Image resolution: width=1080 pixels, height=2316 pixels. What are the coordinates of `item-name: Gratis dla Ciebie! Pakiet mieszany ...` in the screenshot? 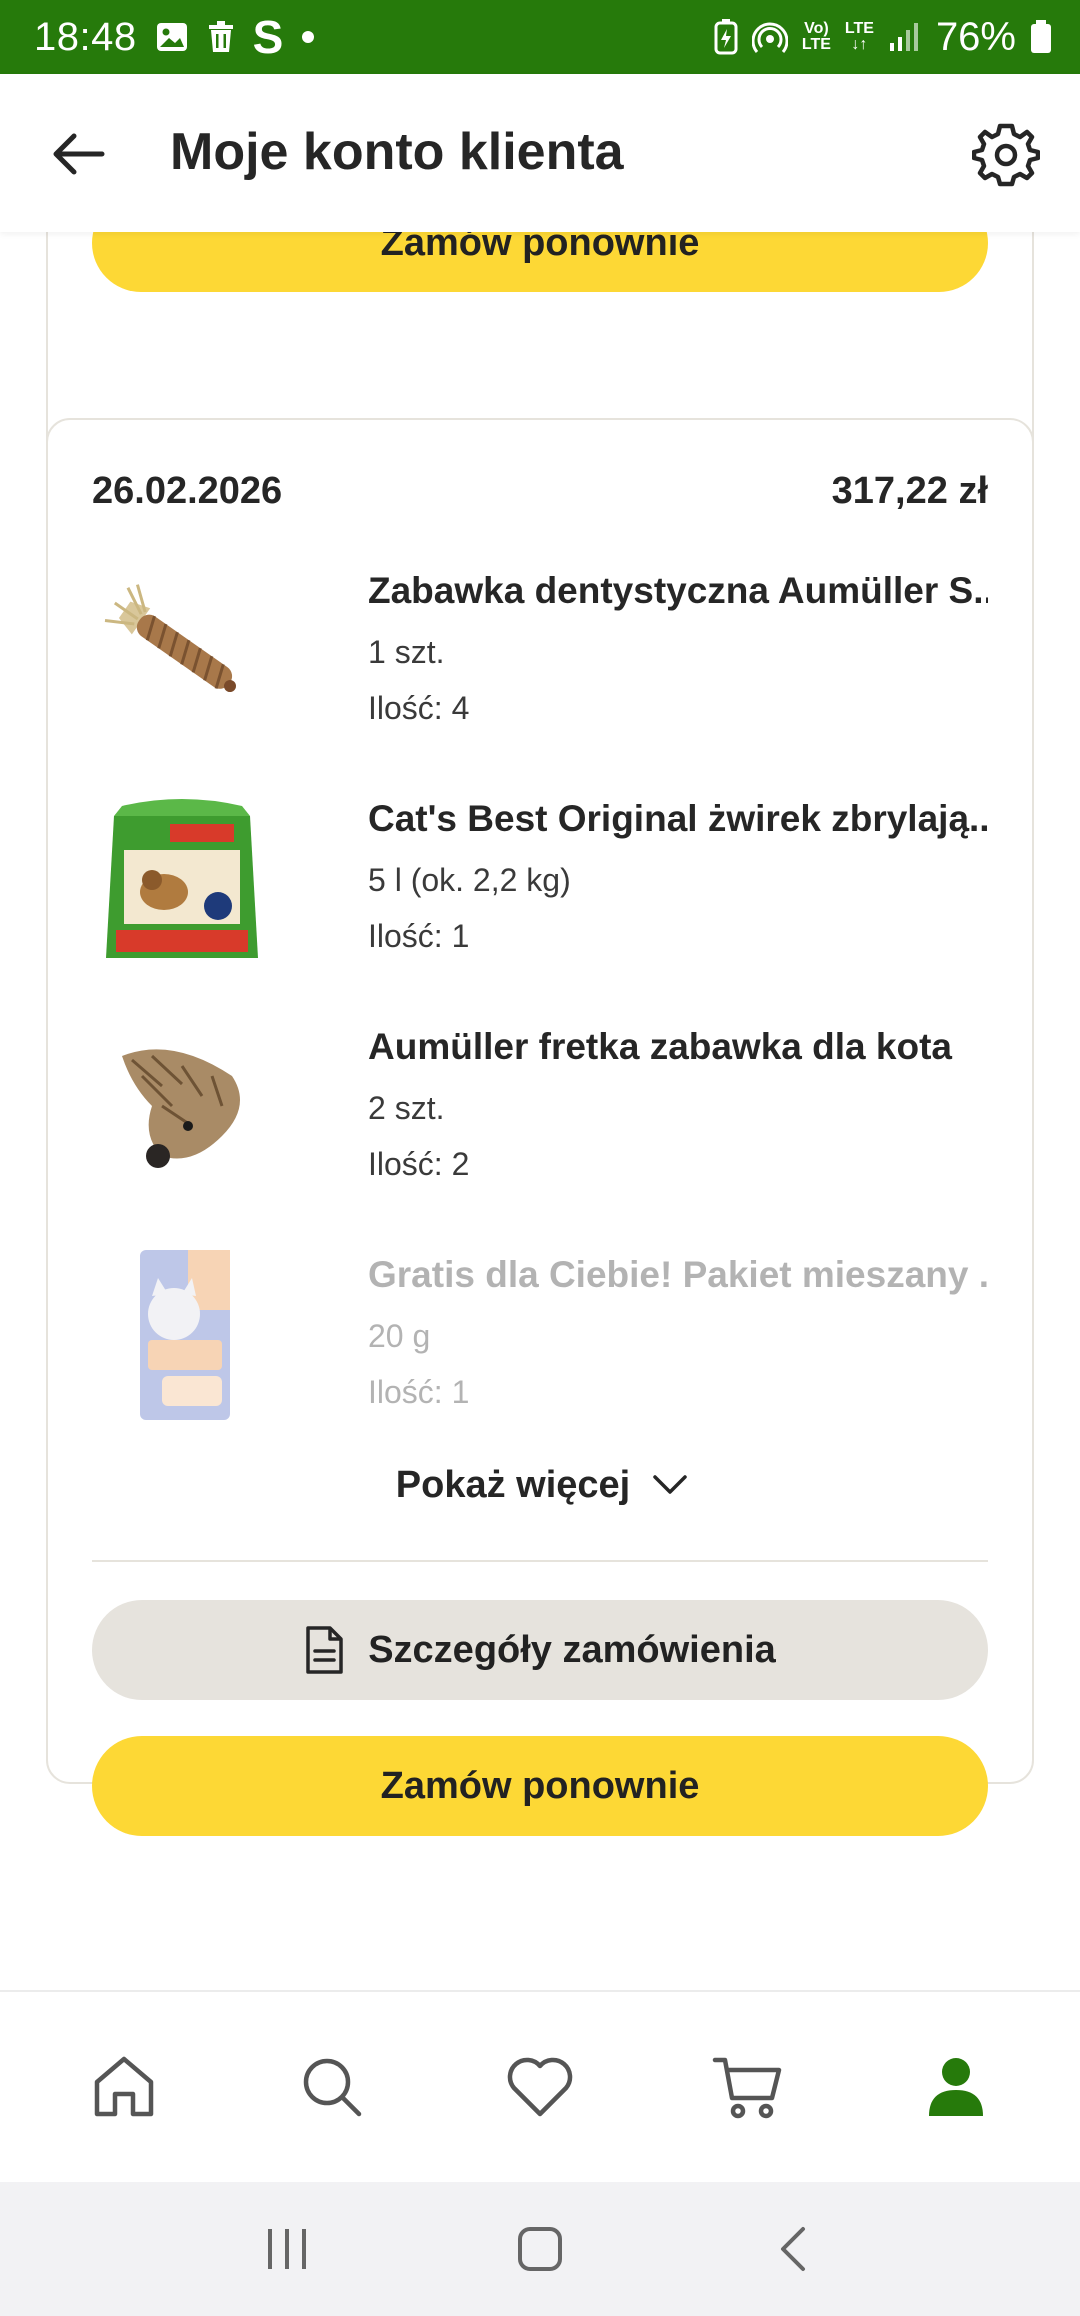 It's located at (678, 1274).